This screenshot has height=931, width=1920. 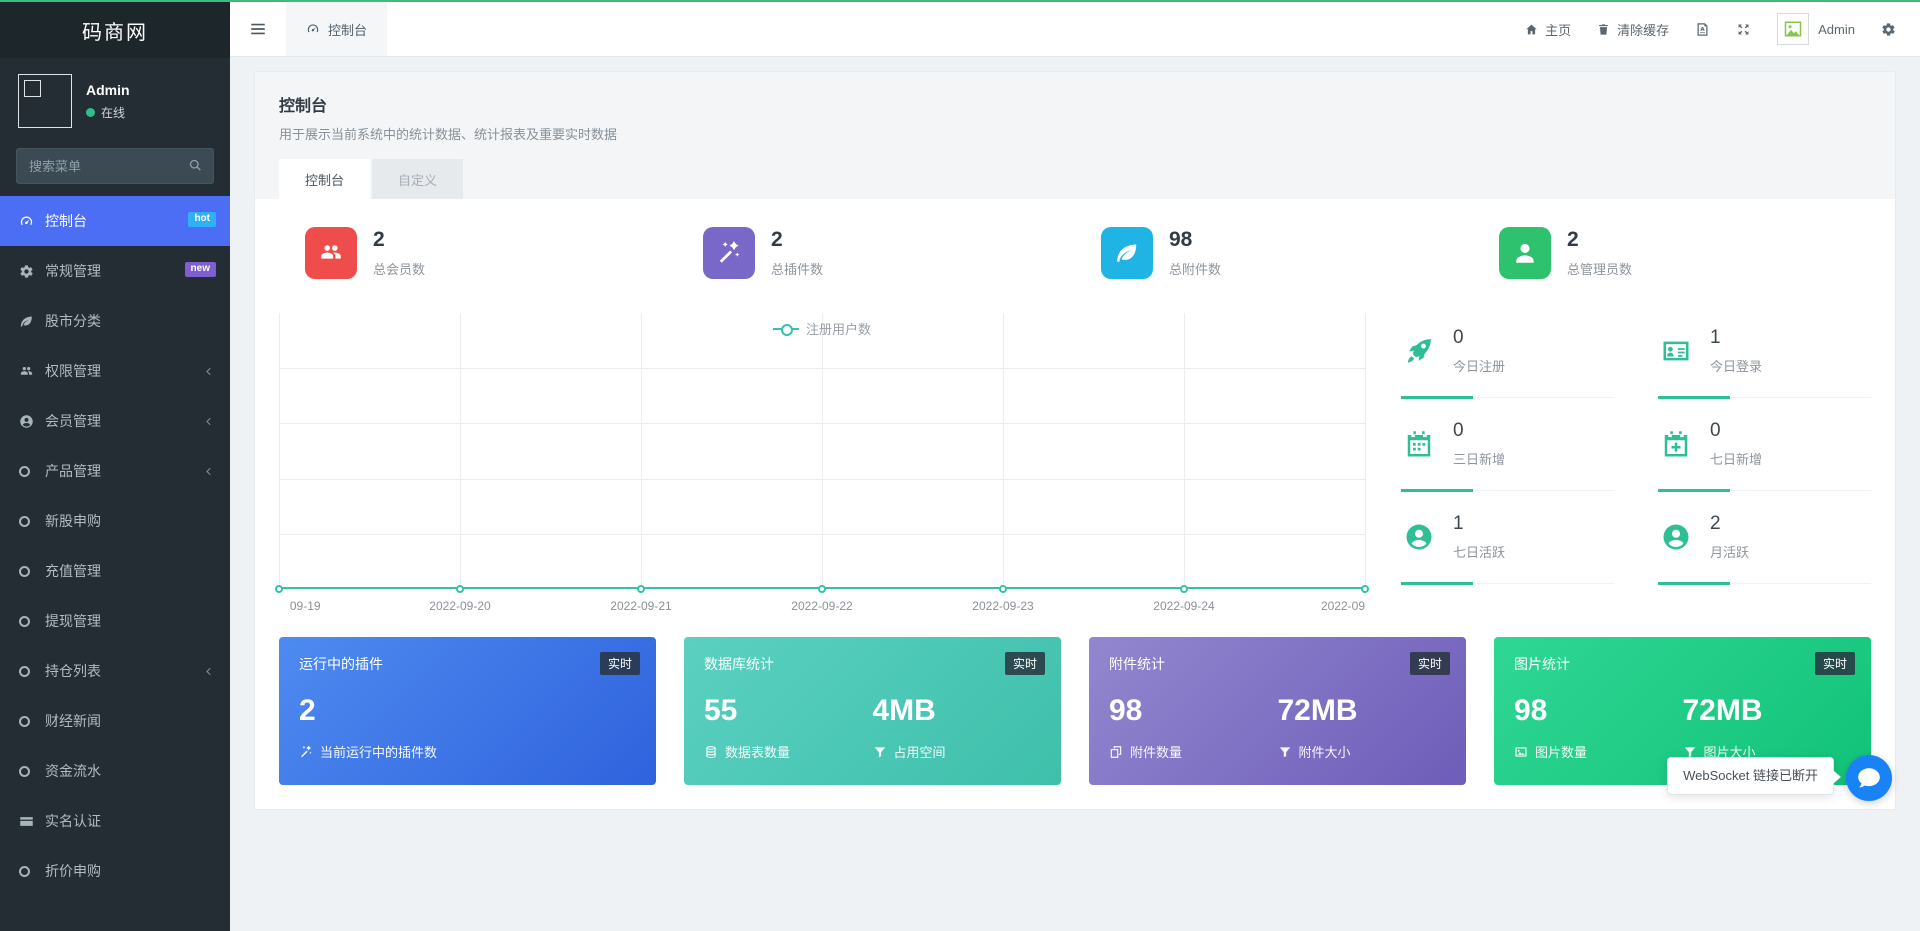 I want to click on quick-stat-label: 七日活跃, so click(x=1479, y=552).